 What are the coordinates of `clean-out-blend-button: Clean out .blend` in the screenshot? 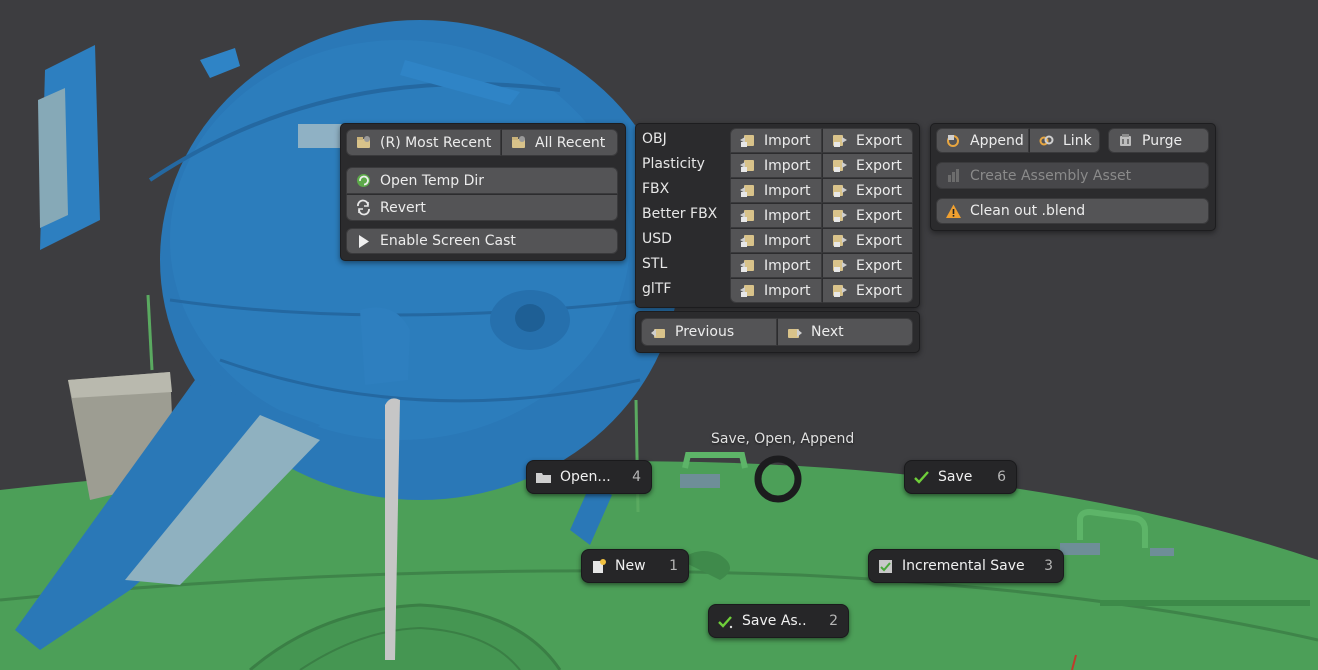 It's located at (1072, 211).